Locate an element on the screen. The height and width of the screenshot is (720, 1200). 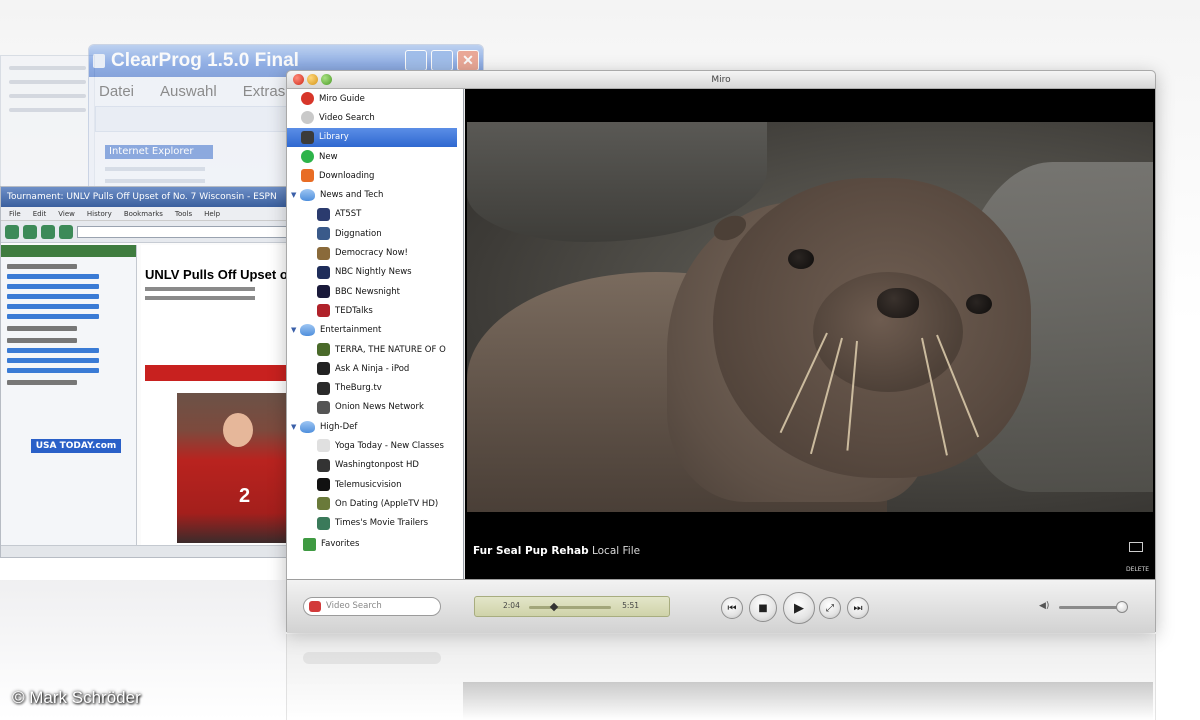
miro-guide-icon is located at coordinates (307, 99).